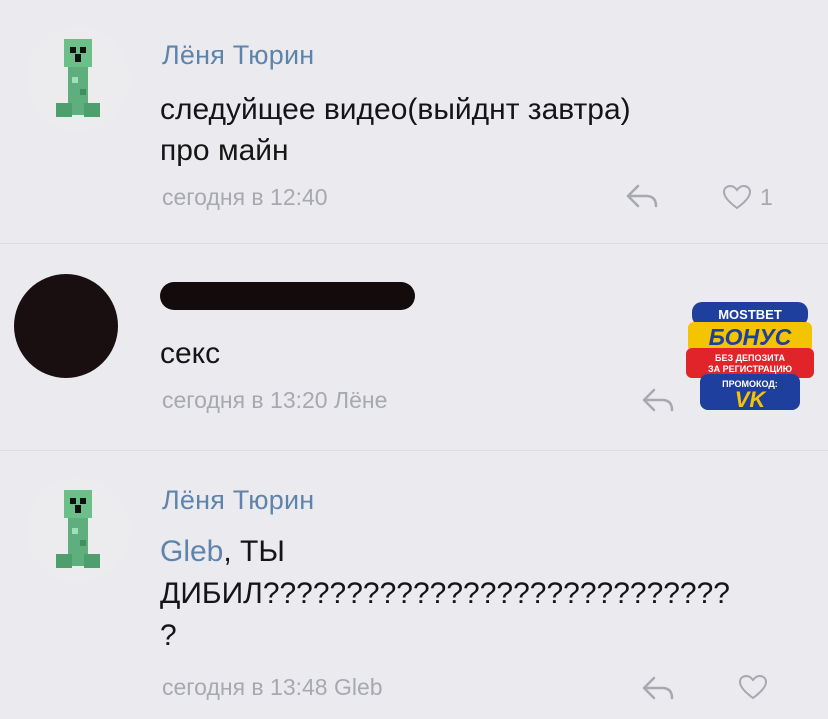 The height and width of the screenshot is (719, 828). I want to click on comment-timestamp: сегодня в 13:48 Gleb, so click(272, 687).